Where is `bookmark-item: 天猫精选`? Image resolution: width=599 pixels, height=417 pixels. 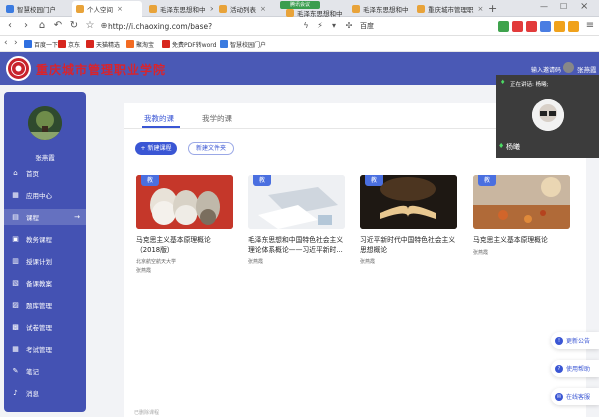 bookmark-item: 天猫精选 is located at coordinates (103, 44).